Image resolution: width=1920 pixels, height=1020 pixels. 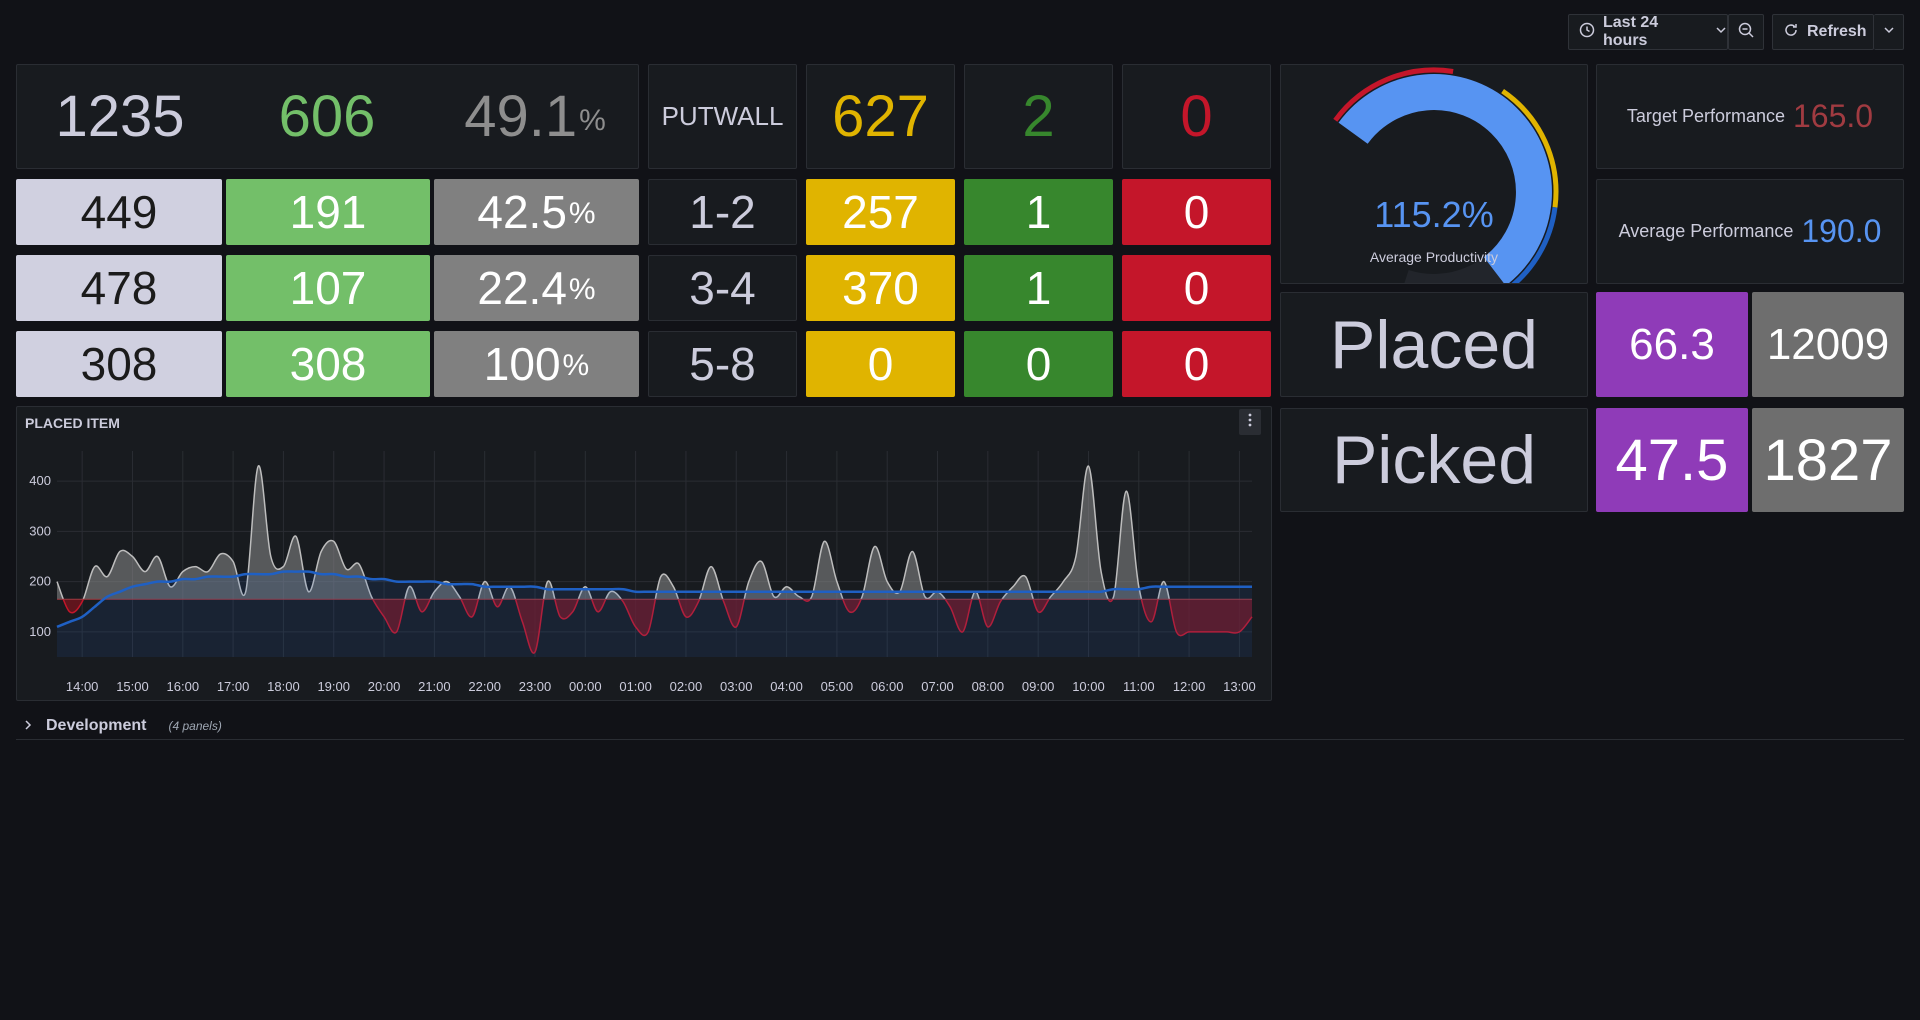 I want to click on x-tick-label: 19:00, so click(x=333, y=686).